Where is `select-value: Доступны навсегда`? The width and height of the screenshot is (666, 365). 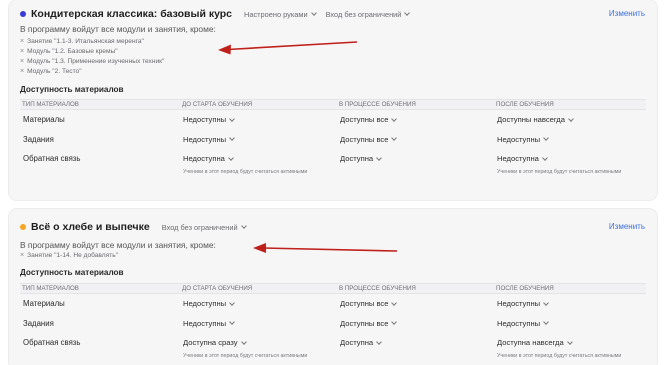
select-value: Доступны навсегда is located at coordinates (531, 120).